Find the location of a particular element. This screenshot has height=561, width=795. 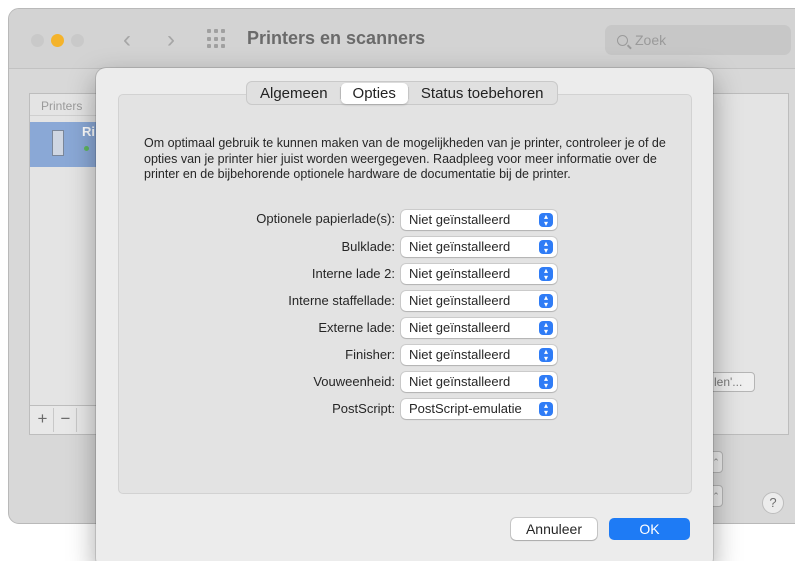

window-title: Printers en scanners is located at coordinates (336, 38).